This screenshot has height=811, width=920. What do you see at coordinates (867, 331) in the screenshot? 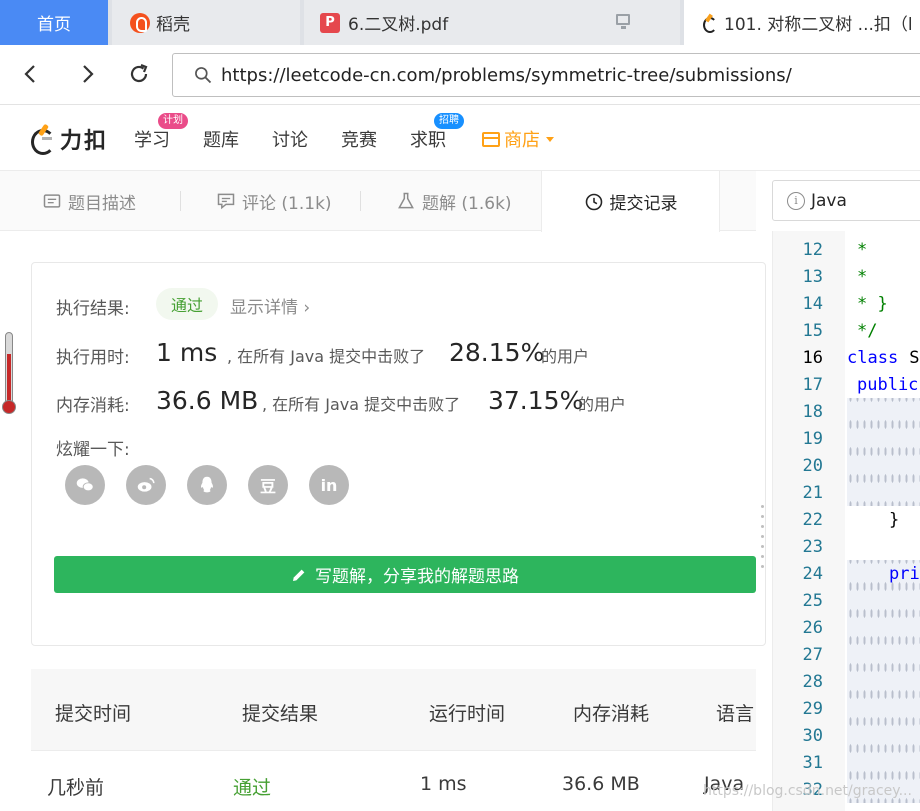
I see `code-line-15: */` at bounding box center [867, 331].